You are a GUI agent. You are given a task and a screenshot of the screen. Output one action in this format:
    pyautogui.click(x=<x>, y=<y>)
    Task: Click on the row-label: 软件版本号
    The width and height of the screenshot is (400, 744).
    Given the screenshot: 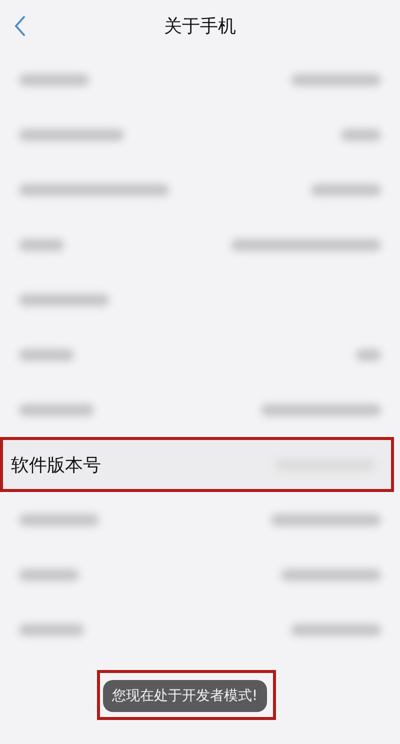 What is the action you would take?
    pyautogui.click(x=56, y=464)
    